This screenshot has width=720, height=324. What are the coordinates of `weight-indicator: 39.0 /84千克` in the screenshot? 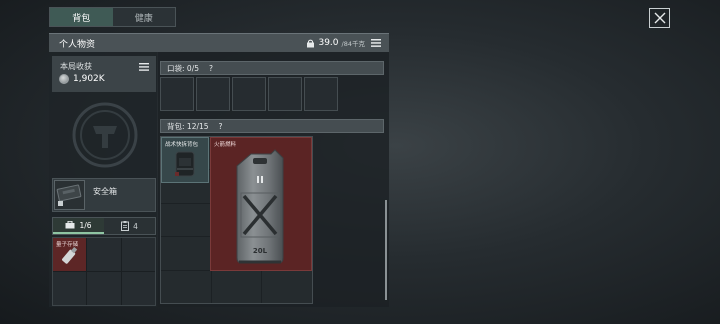 It's located at (335, 43).